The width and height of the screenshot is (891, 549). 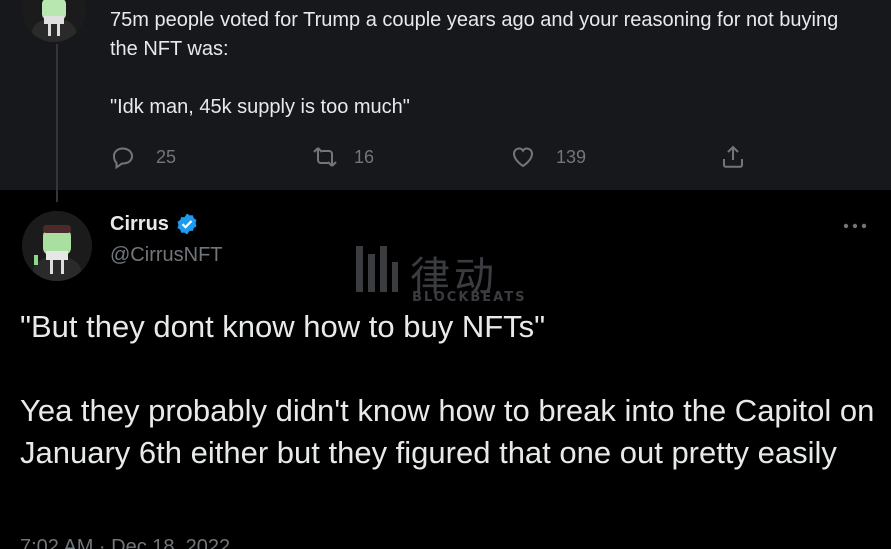 I want to click on like-count: 139, so click(x=571, y=156).